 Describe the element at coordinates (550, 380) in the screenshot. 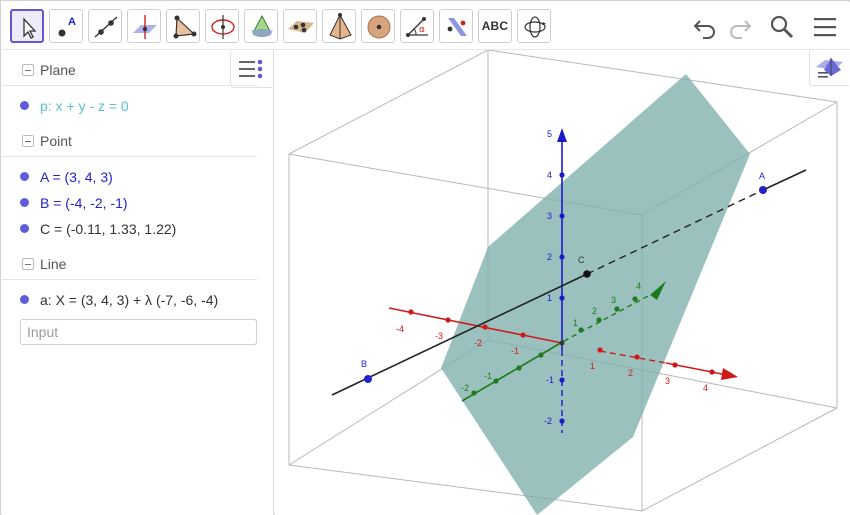

I see `z-tick-label: -1` at that location.